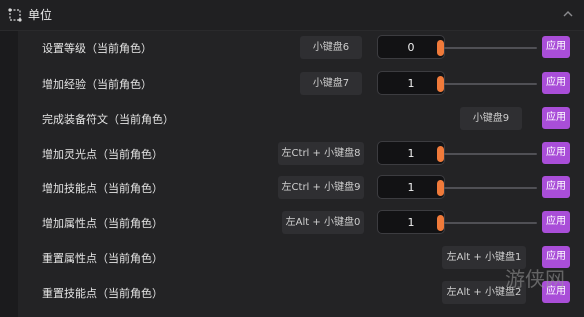  I want to click on setting-row-add-experience: 增加经验（当前角色） 小键盘7 应用, so click(301, 84).